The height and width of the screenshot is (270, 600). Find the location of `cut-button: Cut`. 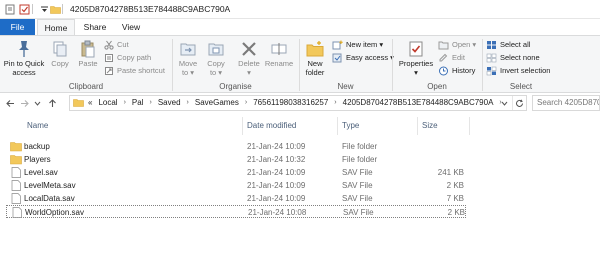

cut-button: Cut is located at coordinates (116, 45).